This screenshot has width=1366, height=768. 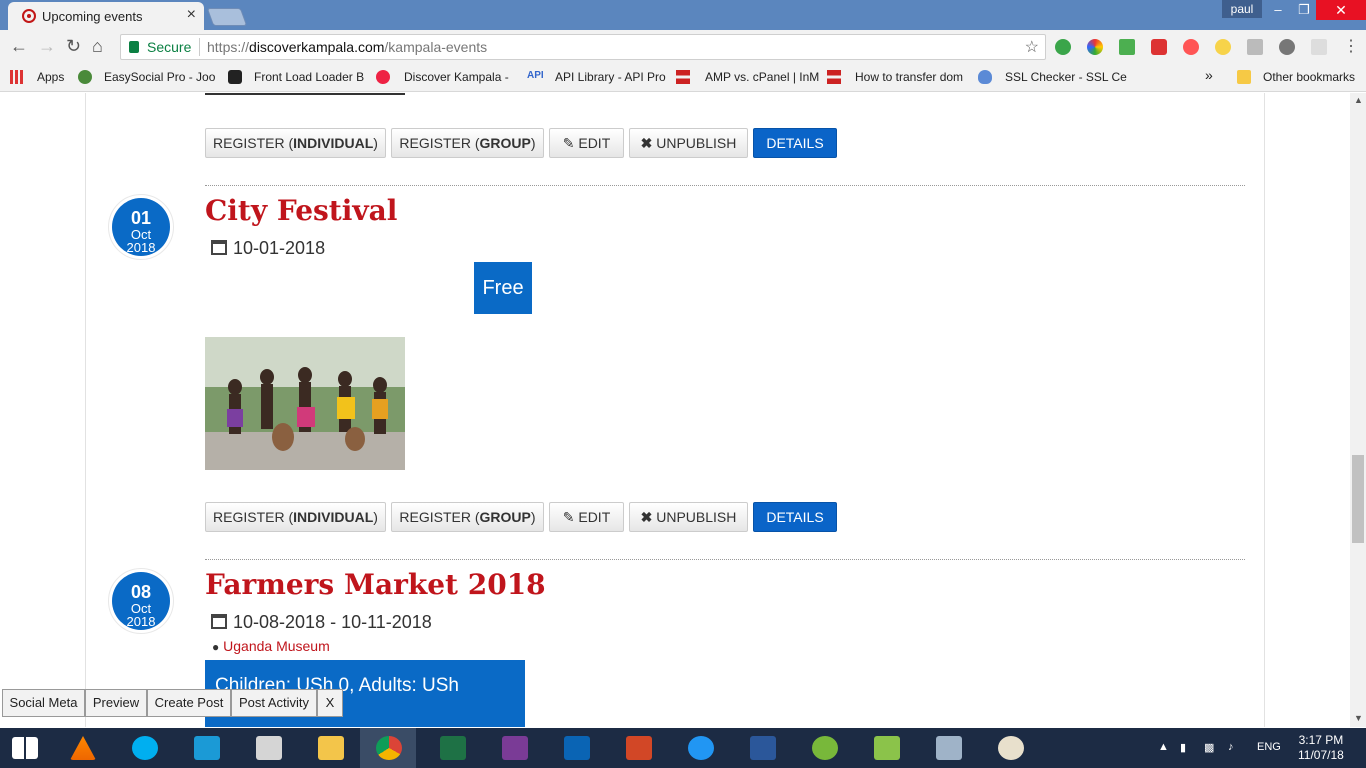 What do you see at coordinates (1304, 10) in the screenshot?
I see `restore-button: ❐` at bounding box center [1304, 10].